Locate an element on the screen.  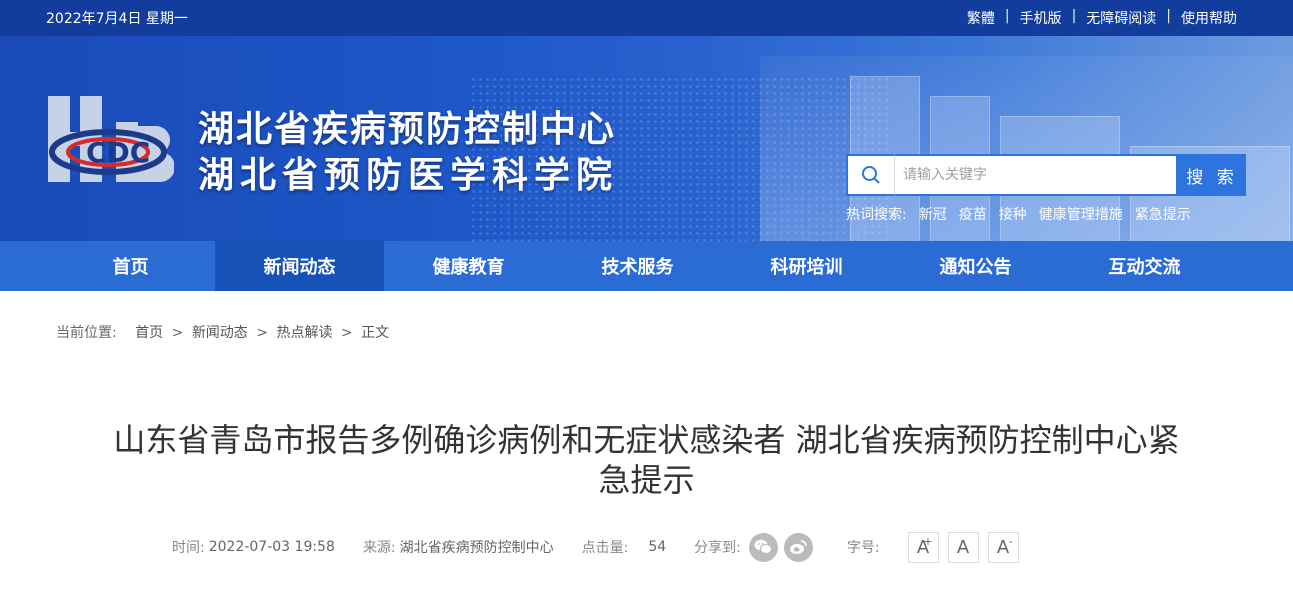
breadcrumb-home: 首页 is located at coordinates (149, 333).